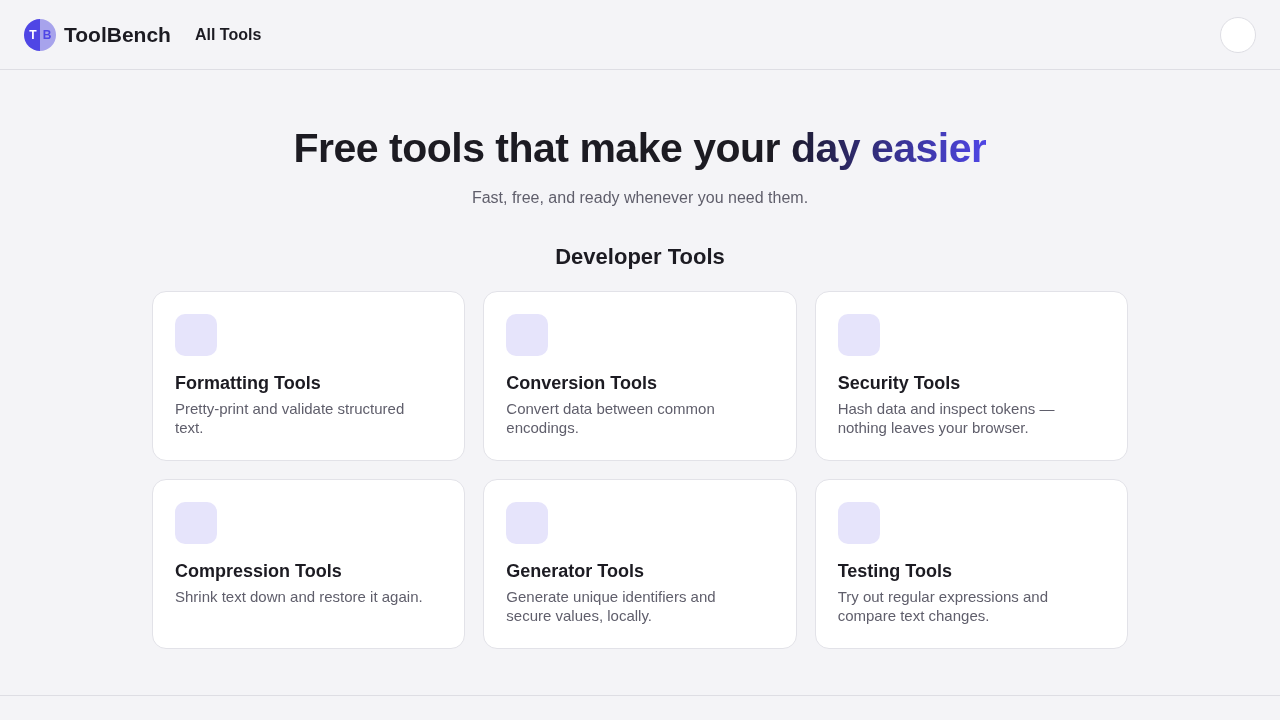 This screenshot has width=1280, height=720. What do you see at coordinates (299, 596) in the screenshot?
I see `card-description: Shrink text down and restore it again.` at bounding box center [299, 596].